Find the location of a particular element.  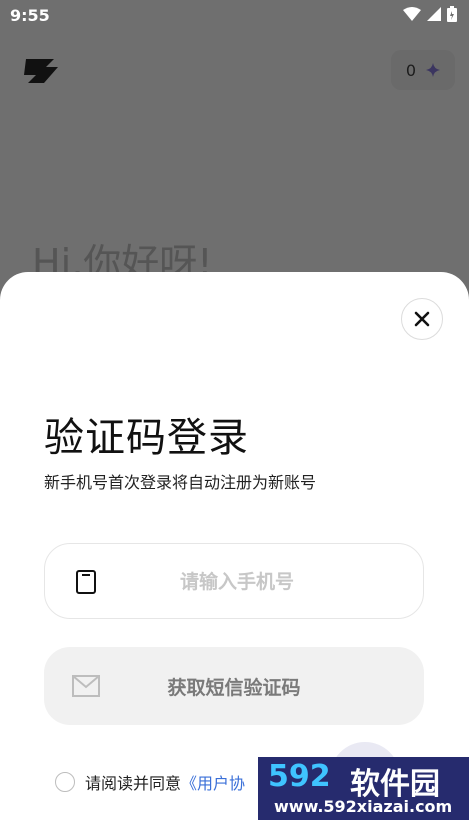

watermark-url: www.592xiazai.com is located at coordinates (363, 806).